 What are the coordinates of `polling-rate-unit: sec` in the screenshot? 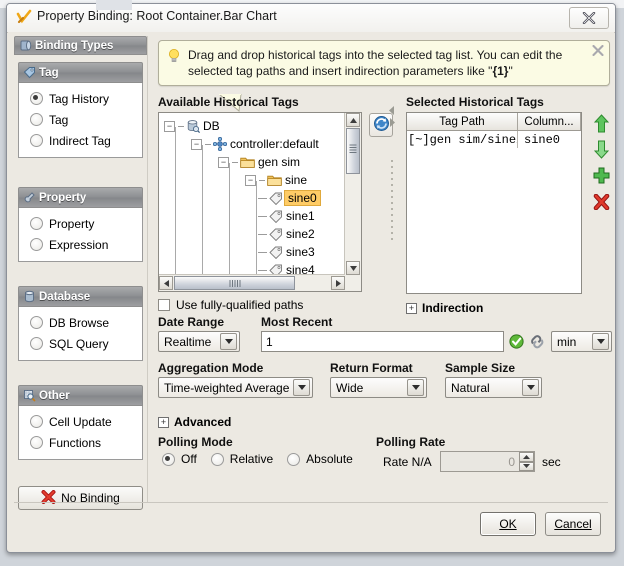 It's located at (551, 462).